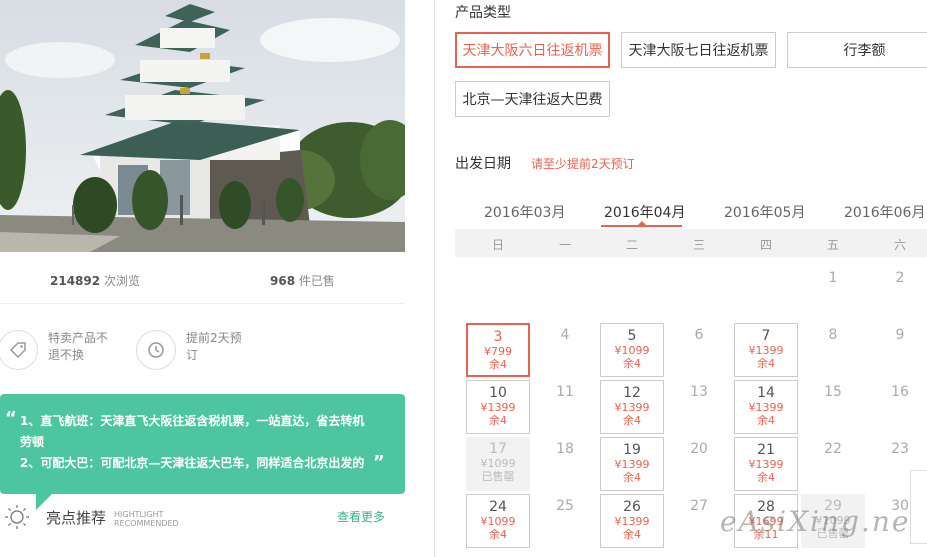 The image size is (927, 557). What do you see at coordinates (379, 462) in the screenshot?
I see `close-quote-icon: ”` at bounding box center [379, 462].